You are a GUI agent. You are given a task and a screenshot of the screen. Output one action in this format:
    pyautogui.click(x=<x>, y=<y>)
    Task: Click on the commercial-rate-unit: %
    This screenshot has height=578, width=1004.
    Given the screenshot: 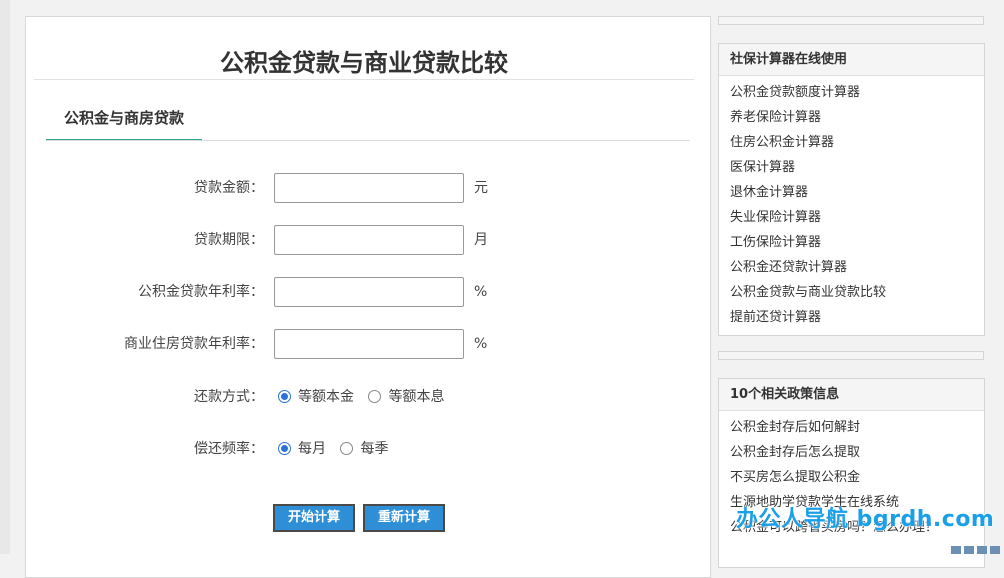 What is the action you would take?
    pyautogui.click(x=481, y=344)
    